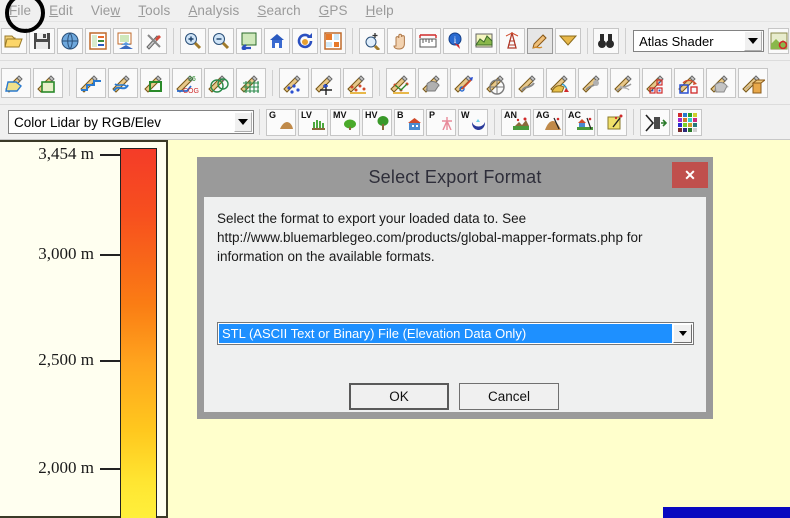 The image size is (790, 518). What do you see at coordinates (539, 41) in the screenshot?
I see `digitizer-icon` at bounding box center [539, 41].